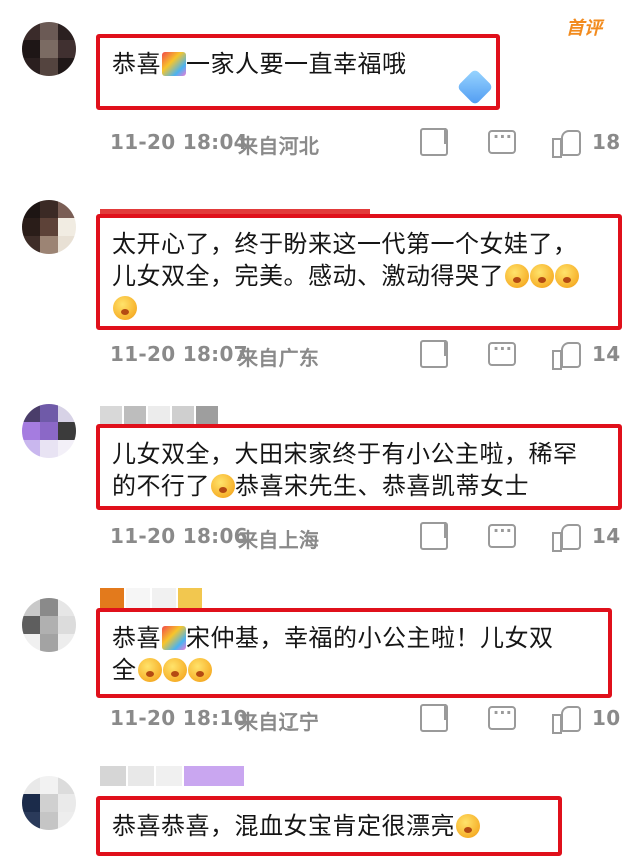 This screenshot has width=636, height=856. I want to click on like-count: 18, so click(606, 142).